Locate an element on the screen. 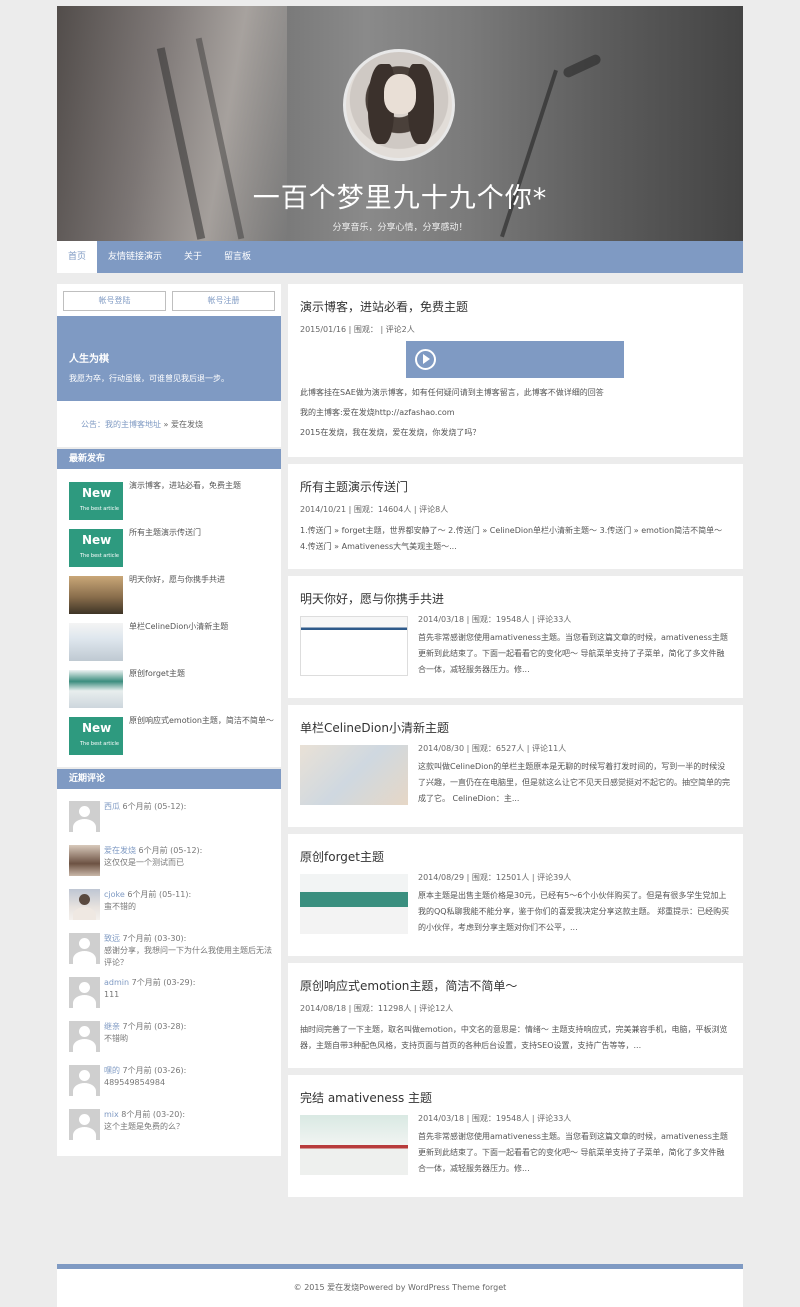 The image size is (800, 1307). recent-post-title: 演示博客，进站必看，免费主题 is located at coordinates (201, 503).